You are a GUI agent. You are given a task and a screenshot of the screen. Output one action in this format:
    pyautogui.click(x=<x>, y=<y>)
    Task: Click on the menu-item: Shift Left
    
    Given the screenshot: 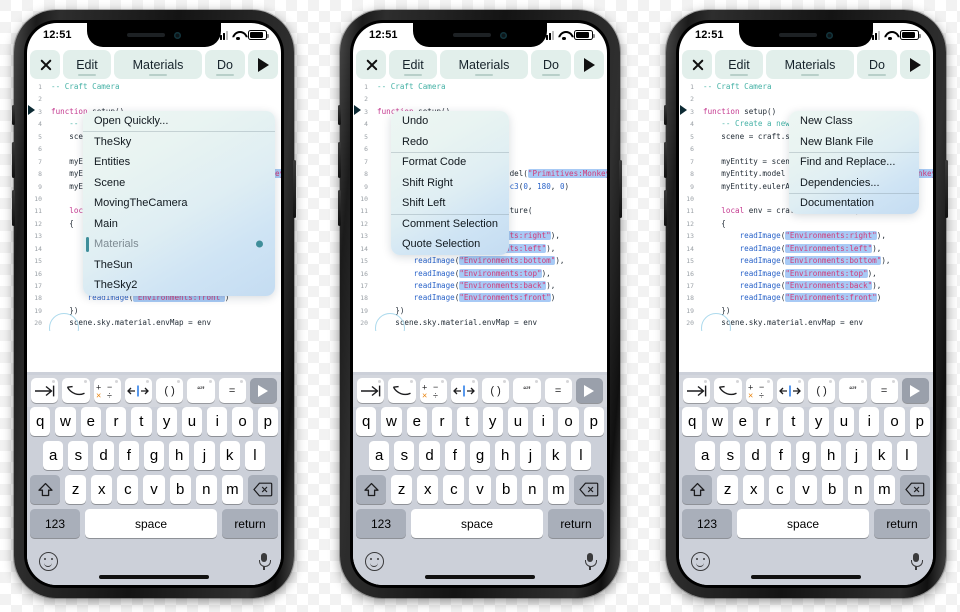 What is the action you would take?
    pyautogui.click(x=450, y=203)
    